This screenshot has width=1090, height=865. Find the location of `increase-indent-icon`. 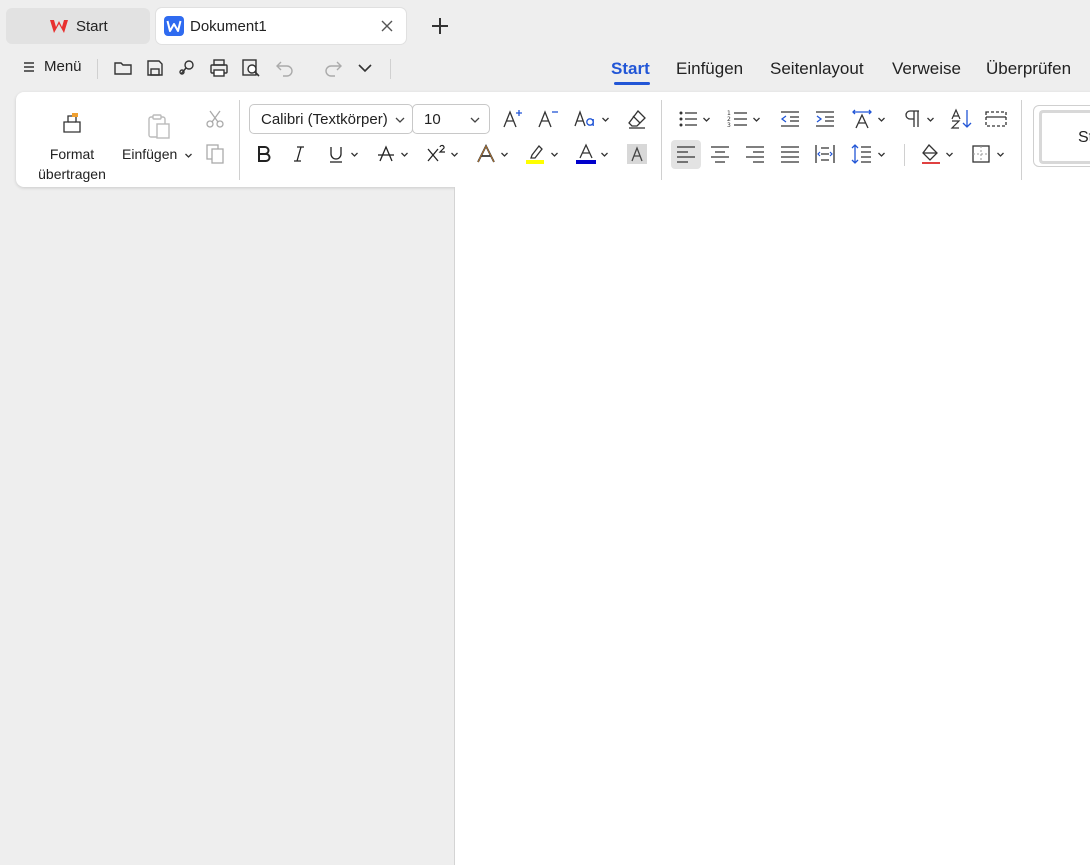

increase-indent-icon is located at coordinates (825, 119).